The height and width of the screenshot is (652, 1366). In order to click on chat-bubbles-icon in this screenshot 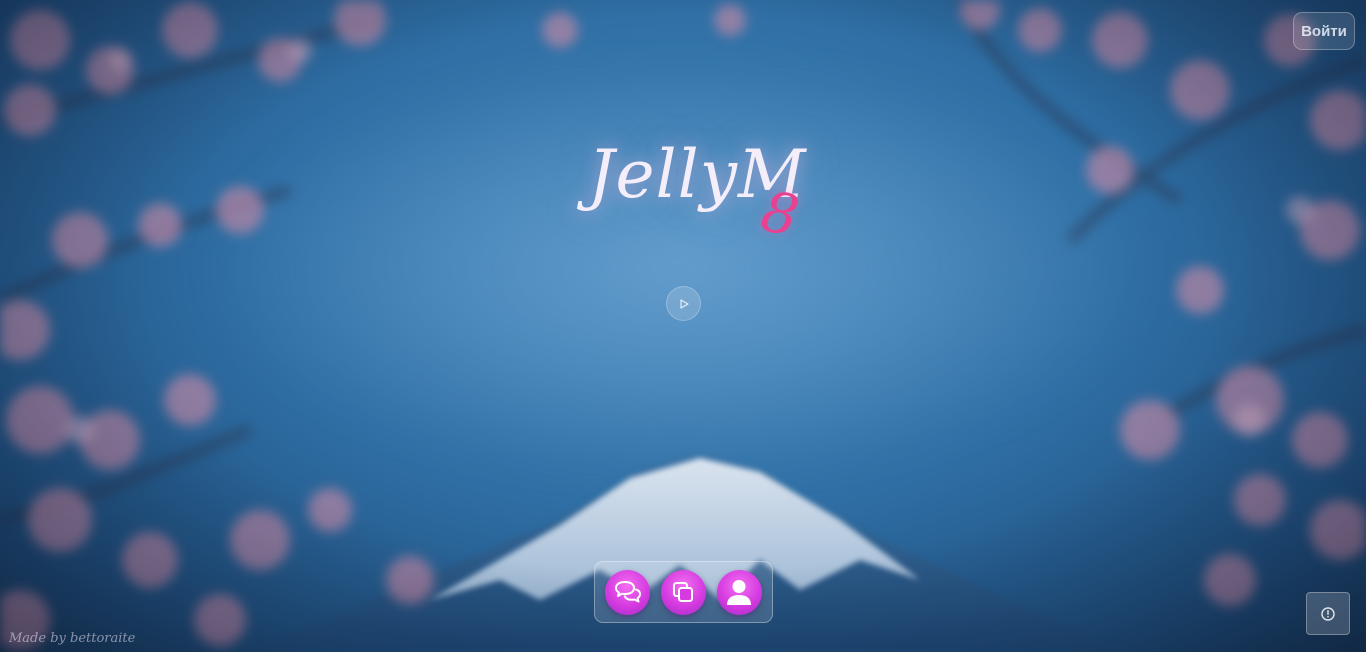, I will do `click(627, 592)`.